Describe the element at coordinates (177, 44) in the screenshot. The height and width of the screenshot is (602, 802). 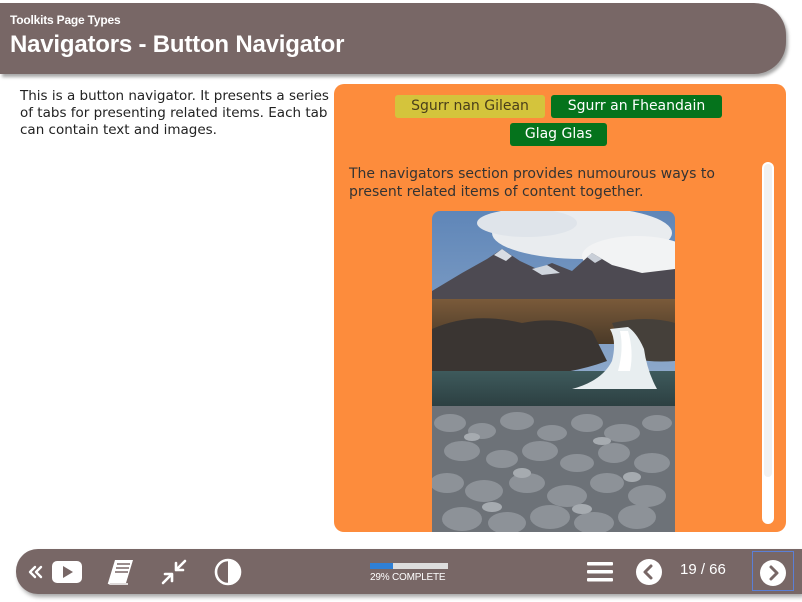
I see `page-title: Navigators - Button Navigator` at that location.